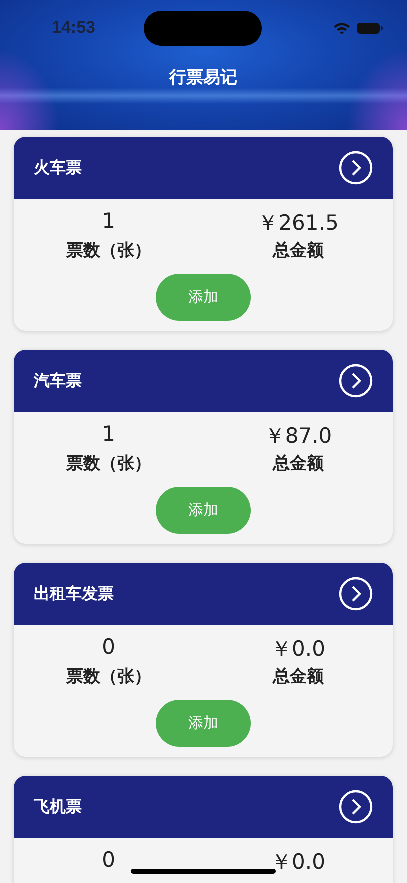  I want to click on app-title: 行票易记, so click(203, 78).